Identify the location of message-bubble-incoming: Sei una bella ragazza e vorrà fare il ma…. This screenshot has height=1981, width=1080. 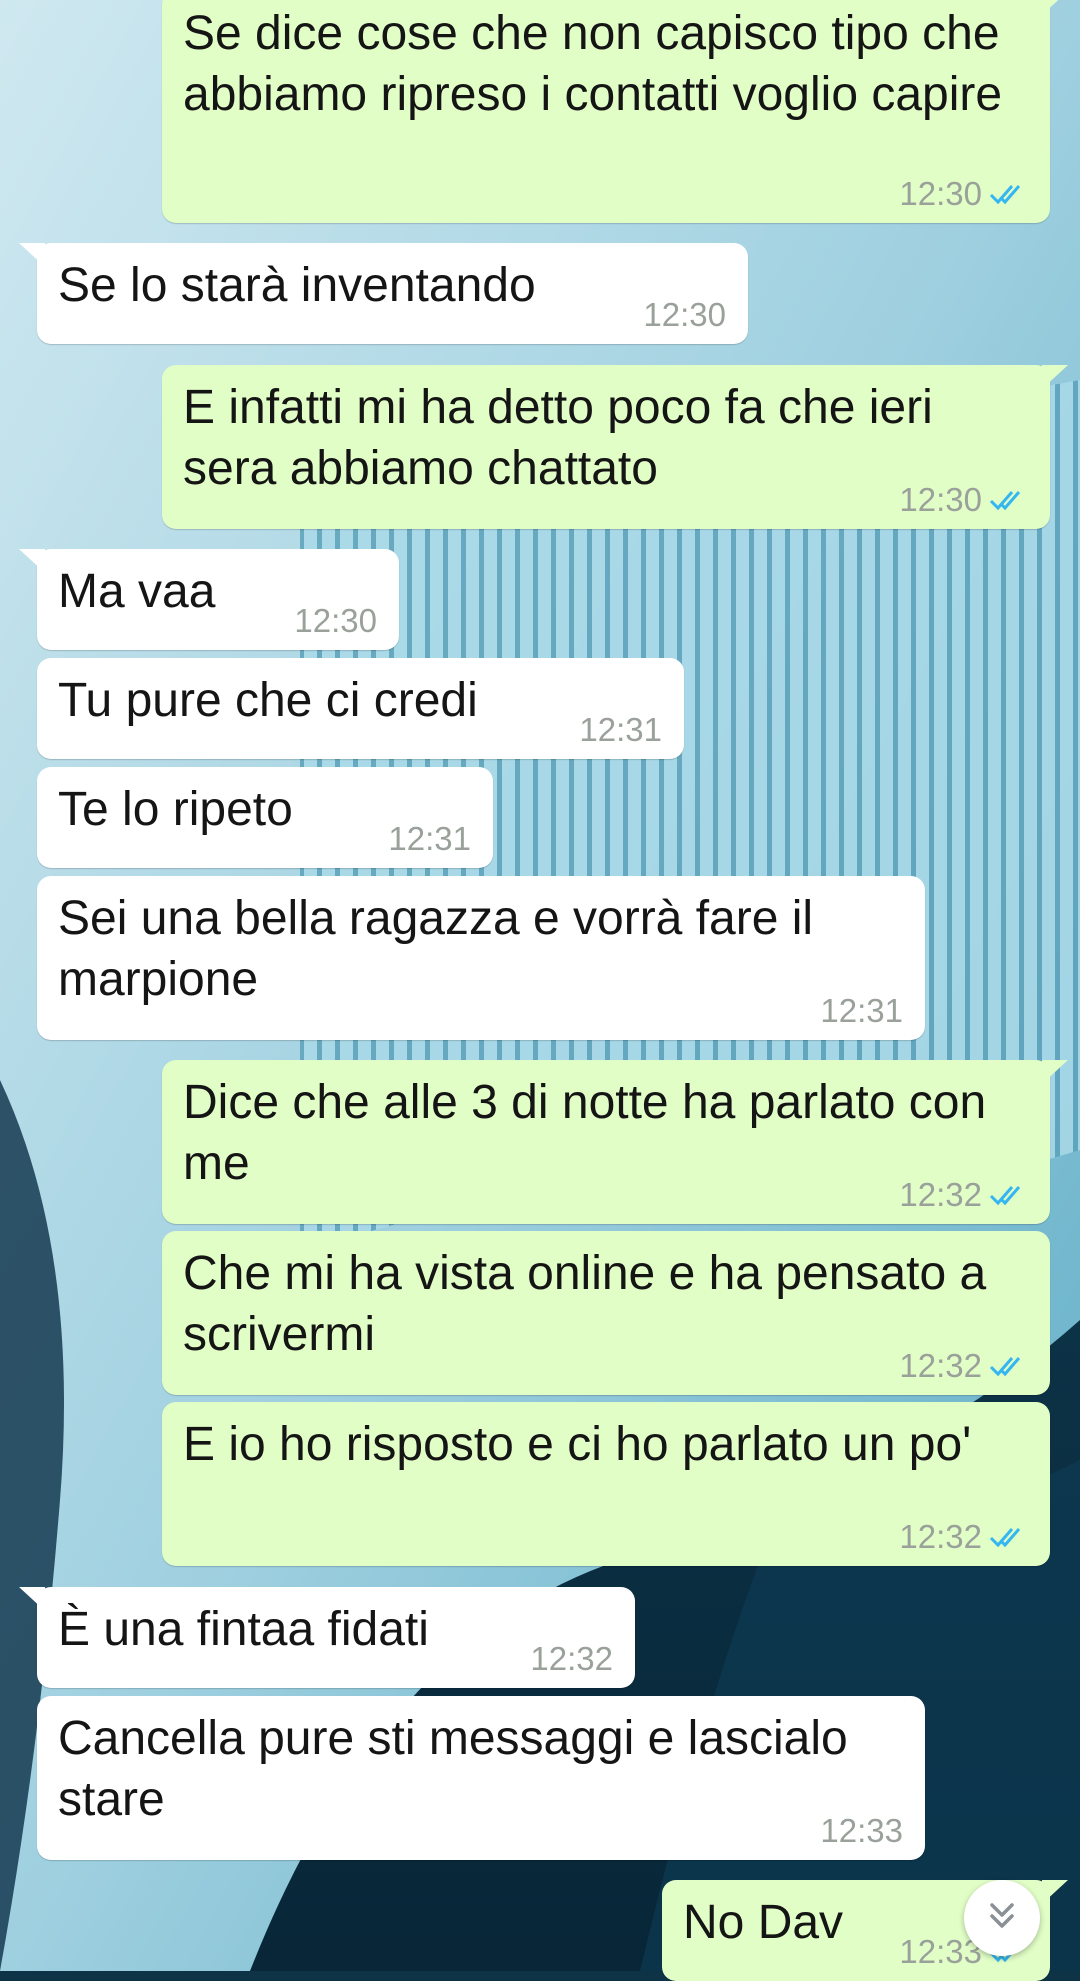
(481, 958).